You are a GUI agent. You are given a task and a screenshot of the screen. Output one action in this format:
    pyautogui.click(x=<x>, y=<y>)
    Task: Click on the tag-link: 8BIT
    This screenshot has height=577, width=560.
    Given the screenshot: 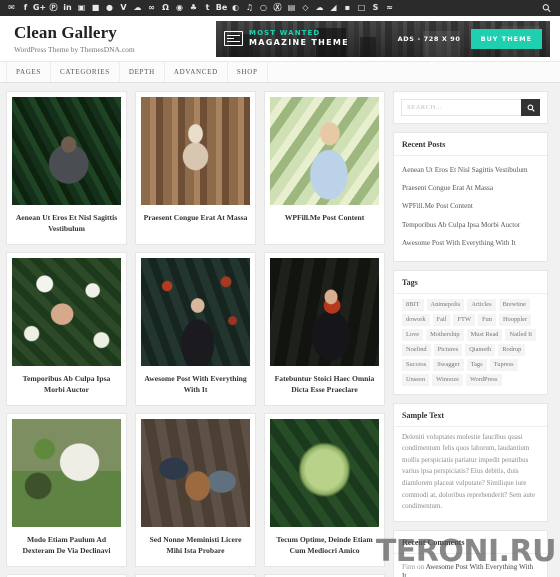 What is the action you would take?
    pyautogui.click(x=413, y=304)
    